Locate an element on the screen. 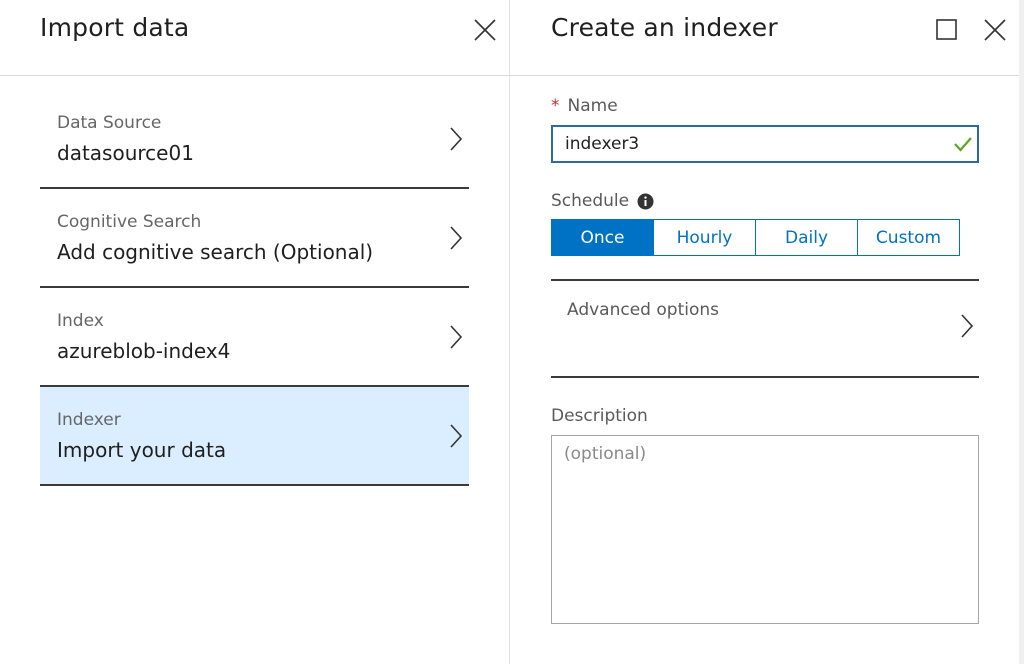 Image resolution: width=1024 pixels, height=664 pixels. step-label: Index is located at coordinates (80, 321).